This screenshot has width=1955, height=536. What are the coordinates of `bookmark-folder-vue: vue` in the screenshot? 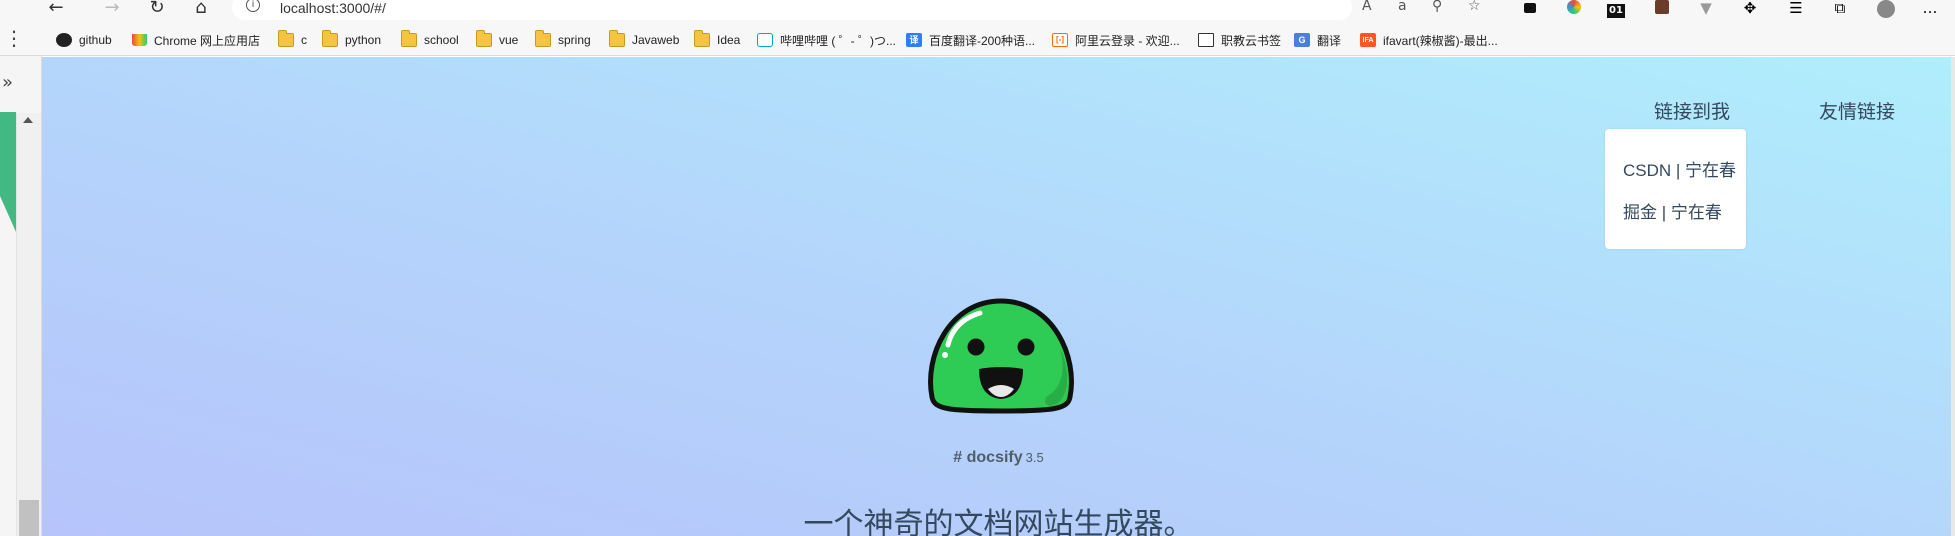 It's located at (497, 39).